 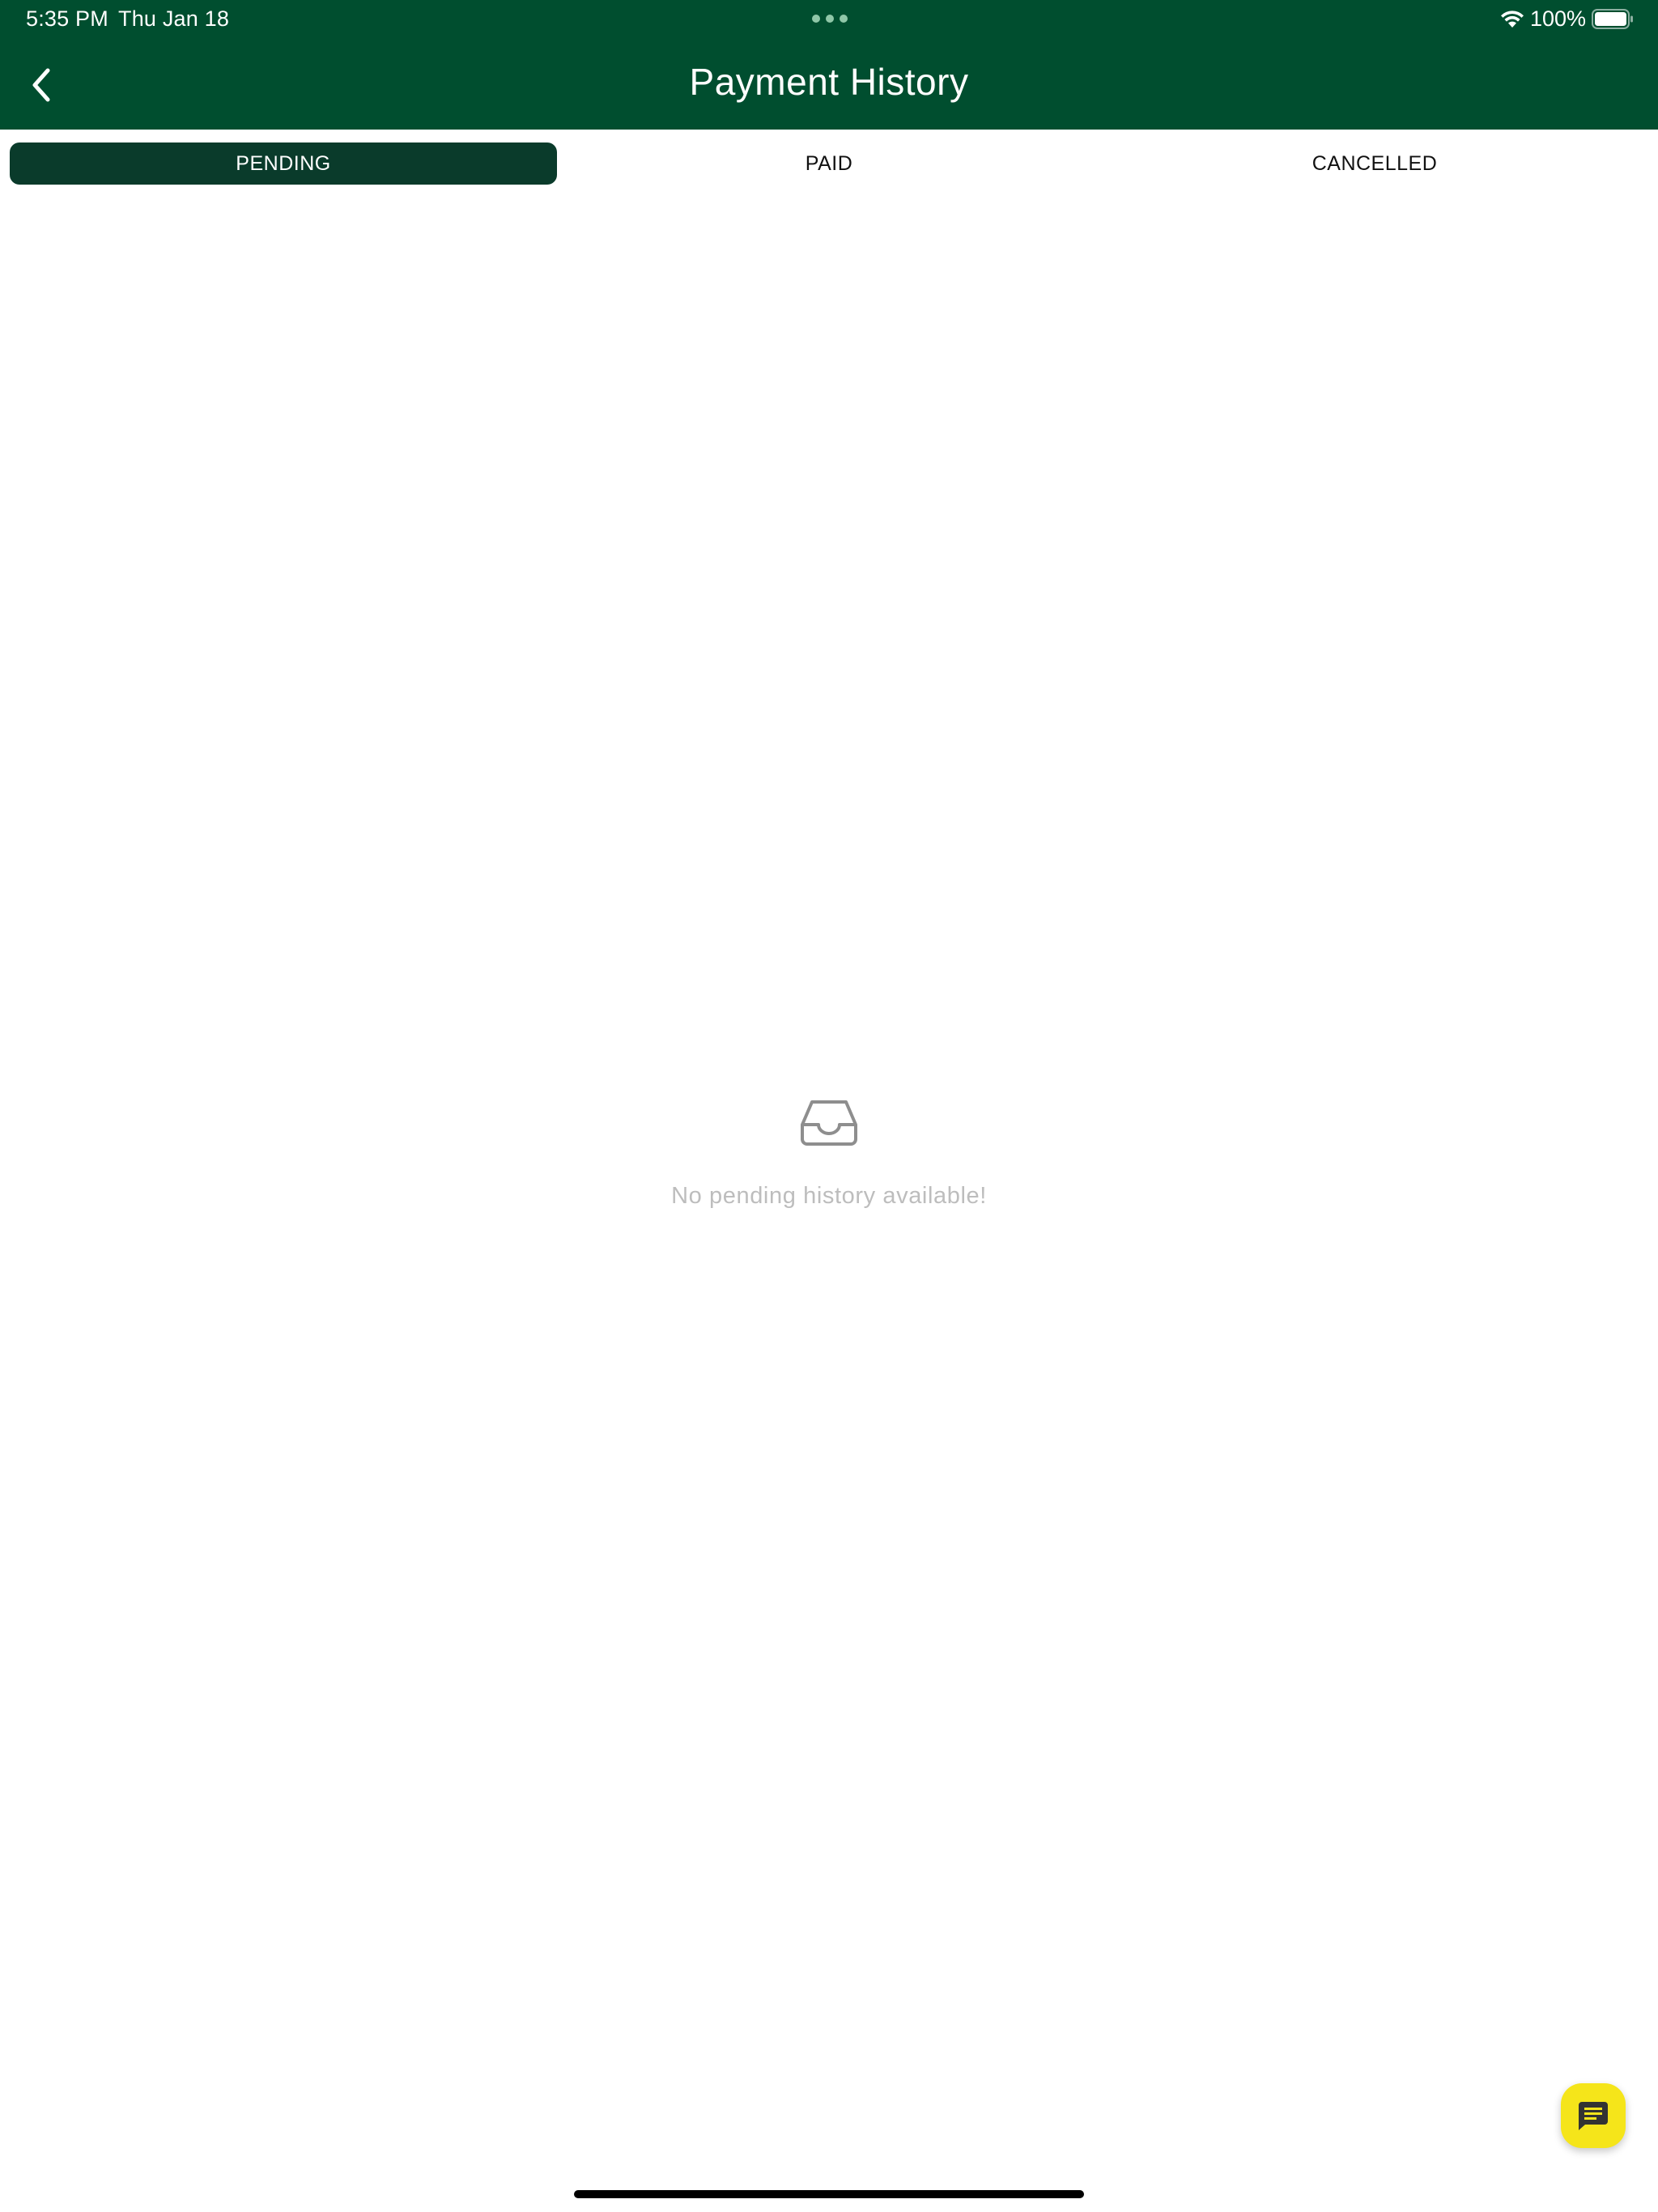 I want to click on multitasking-dots-icon, so click(x=829, y=19).